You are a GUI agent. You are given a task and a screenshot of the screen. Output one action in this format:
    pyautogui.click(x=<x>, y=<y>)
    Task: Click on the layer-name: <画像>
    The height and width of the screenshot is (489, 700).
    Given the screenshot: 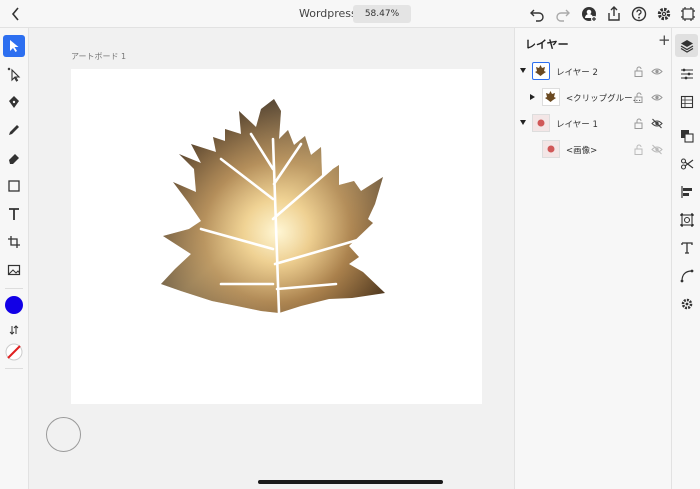 What is the action you would take?
    pyautogui.click(x=581, y=150)
    